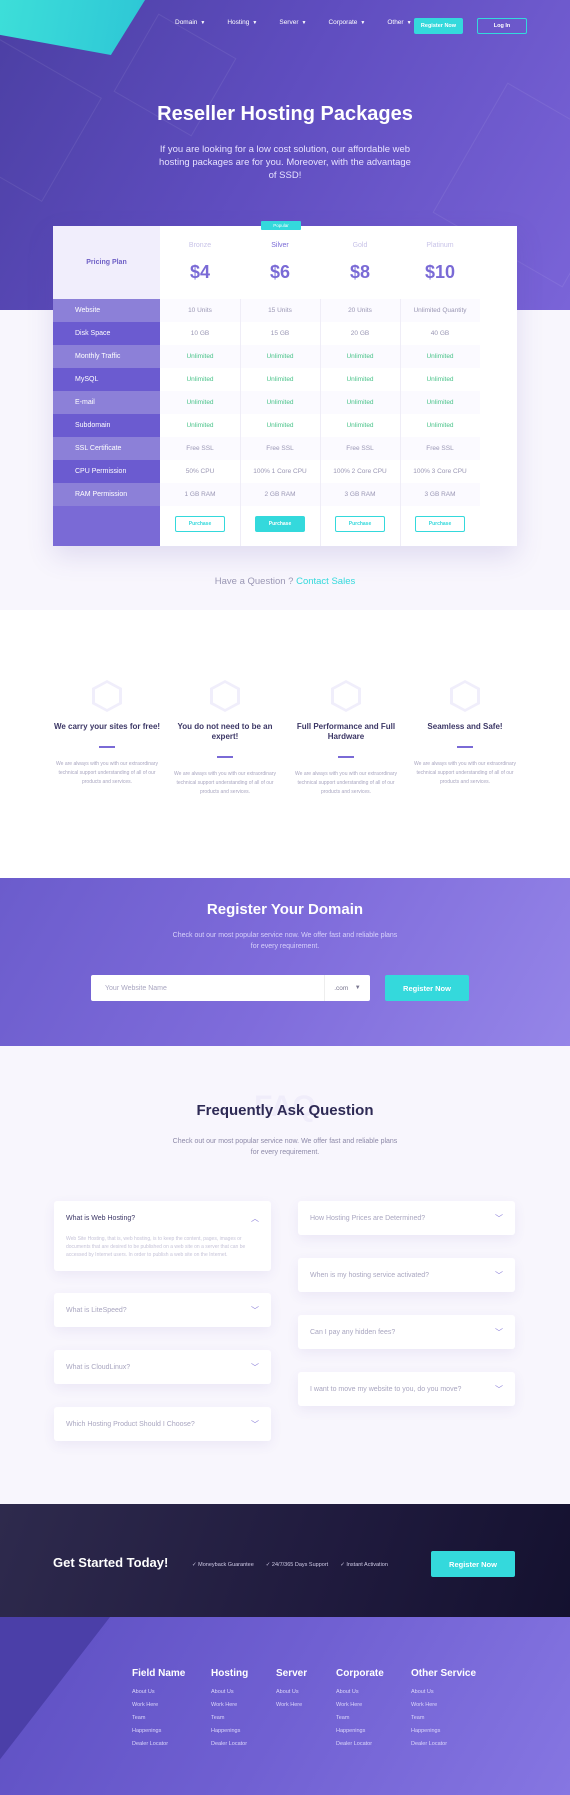  What do you see at coordinates (347, 988) in the screenshot?
I see `tld-select: .com ▼` at bounding box center [347, 988].